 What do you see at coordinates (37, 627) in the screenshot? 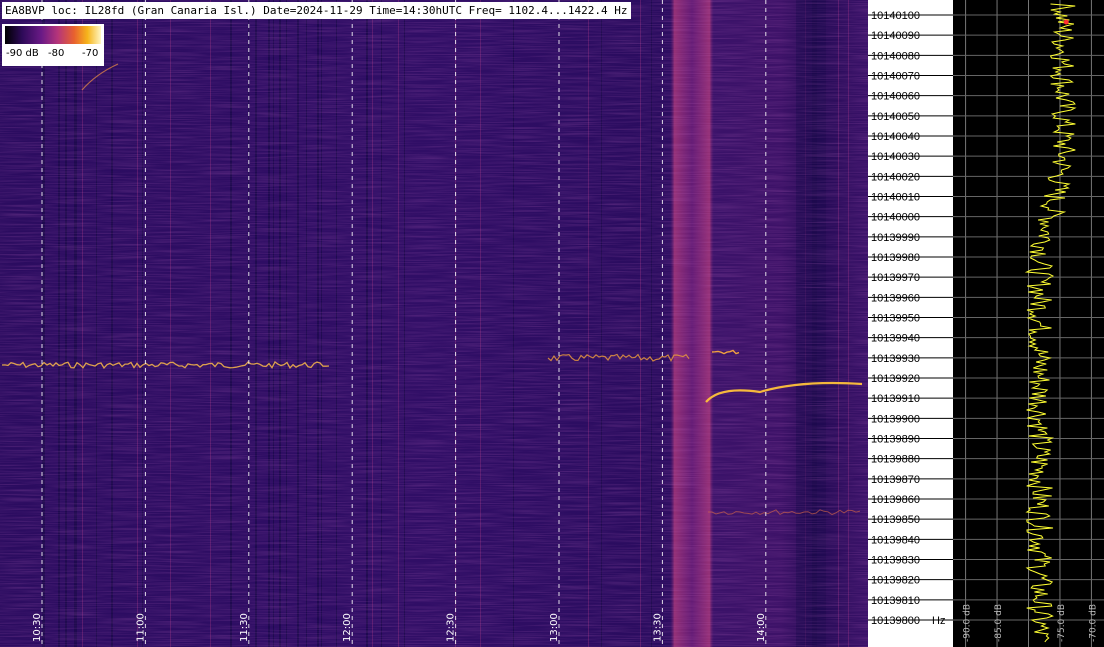
I see `time-tick-label: 10:30` at bounding box center [37, 627].